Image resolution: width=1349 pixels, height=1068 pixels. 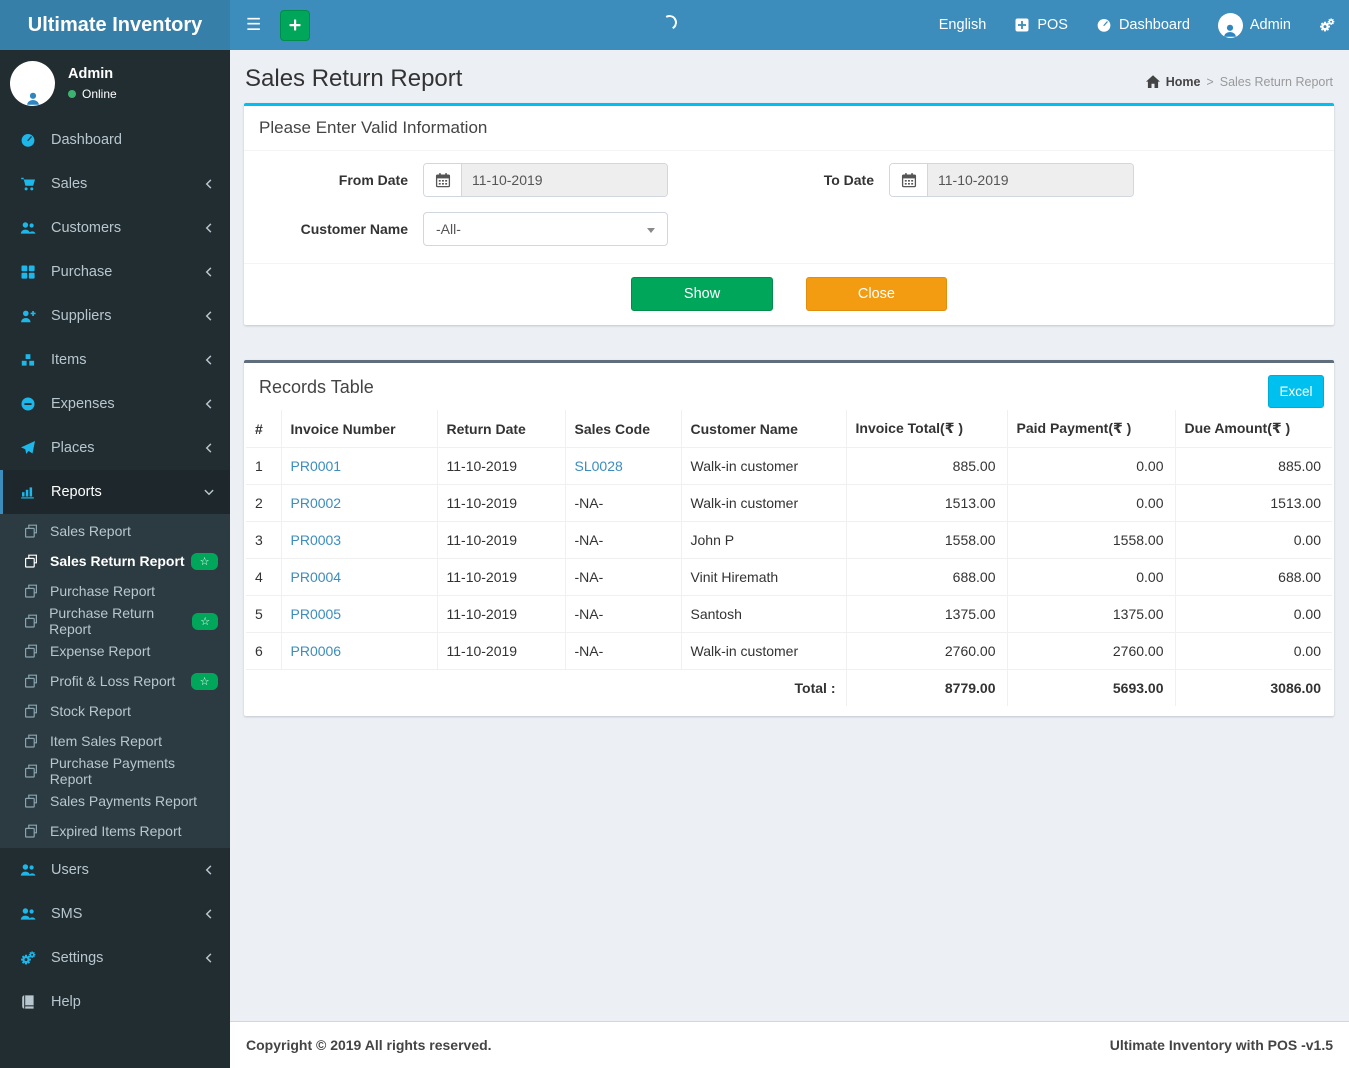 What do you see at coordinates (316, 466) in the screenshot?
I see `invoice-number-link: PR0001` at bounding box center [316, 466].